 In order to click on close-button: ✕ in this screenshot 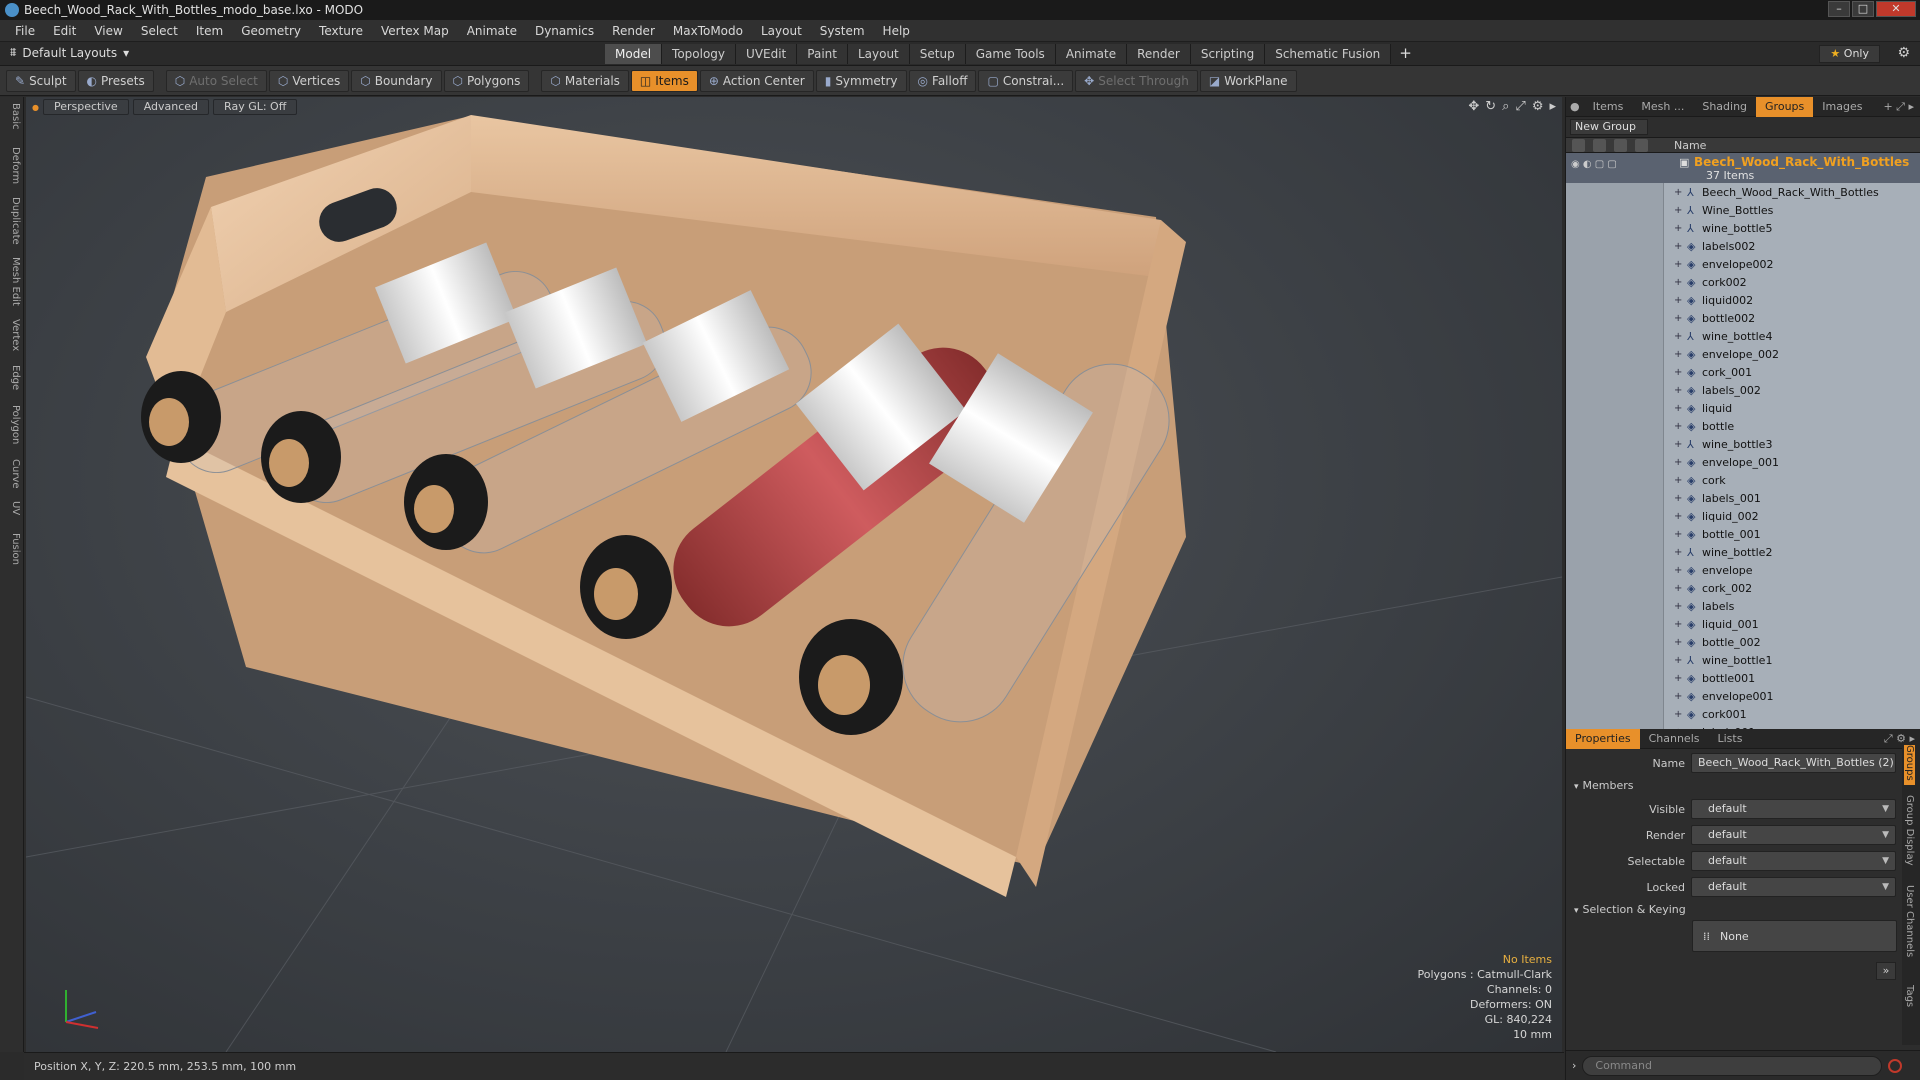, I will do `click(1896, 9)`.